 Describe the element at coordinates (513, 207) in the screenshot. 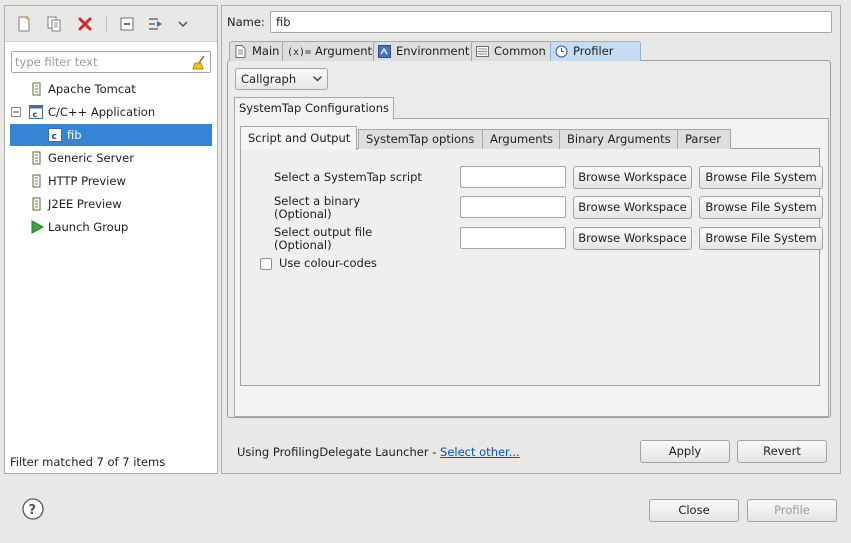

I see `binary-path-input` at that location.